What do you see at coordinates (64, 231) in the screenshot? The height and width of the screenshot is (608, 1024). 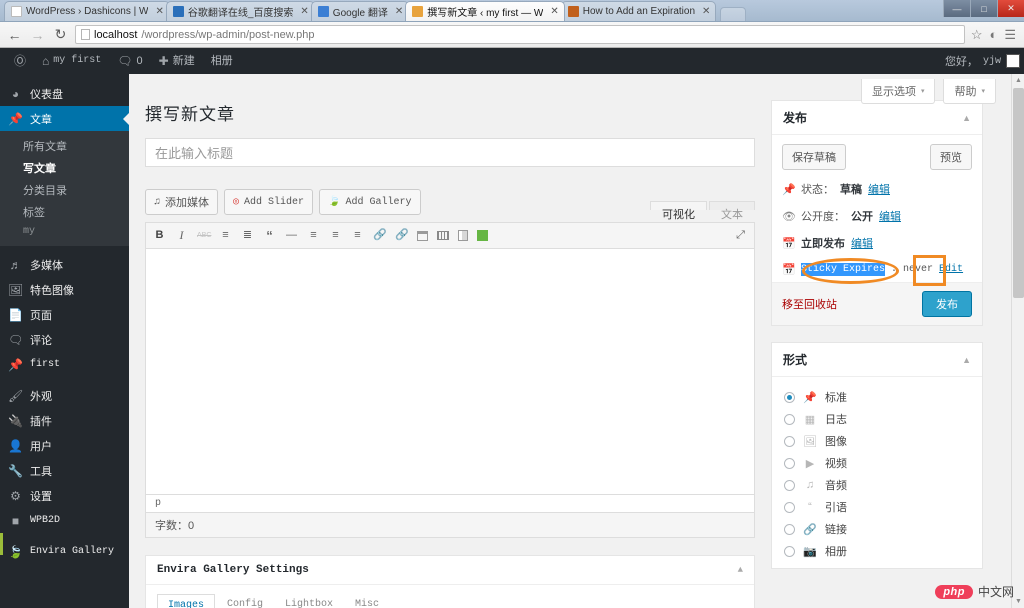 I see `submenu-my: my` at bounding box center [64, 231].